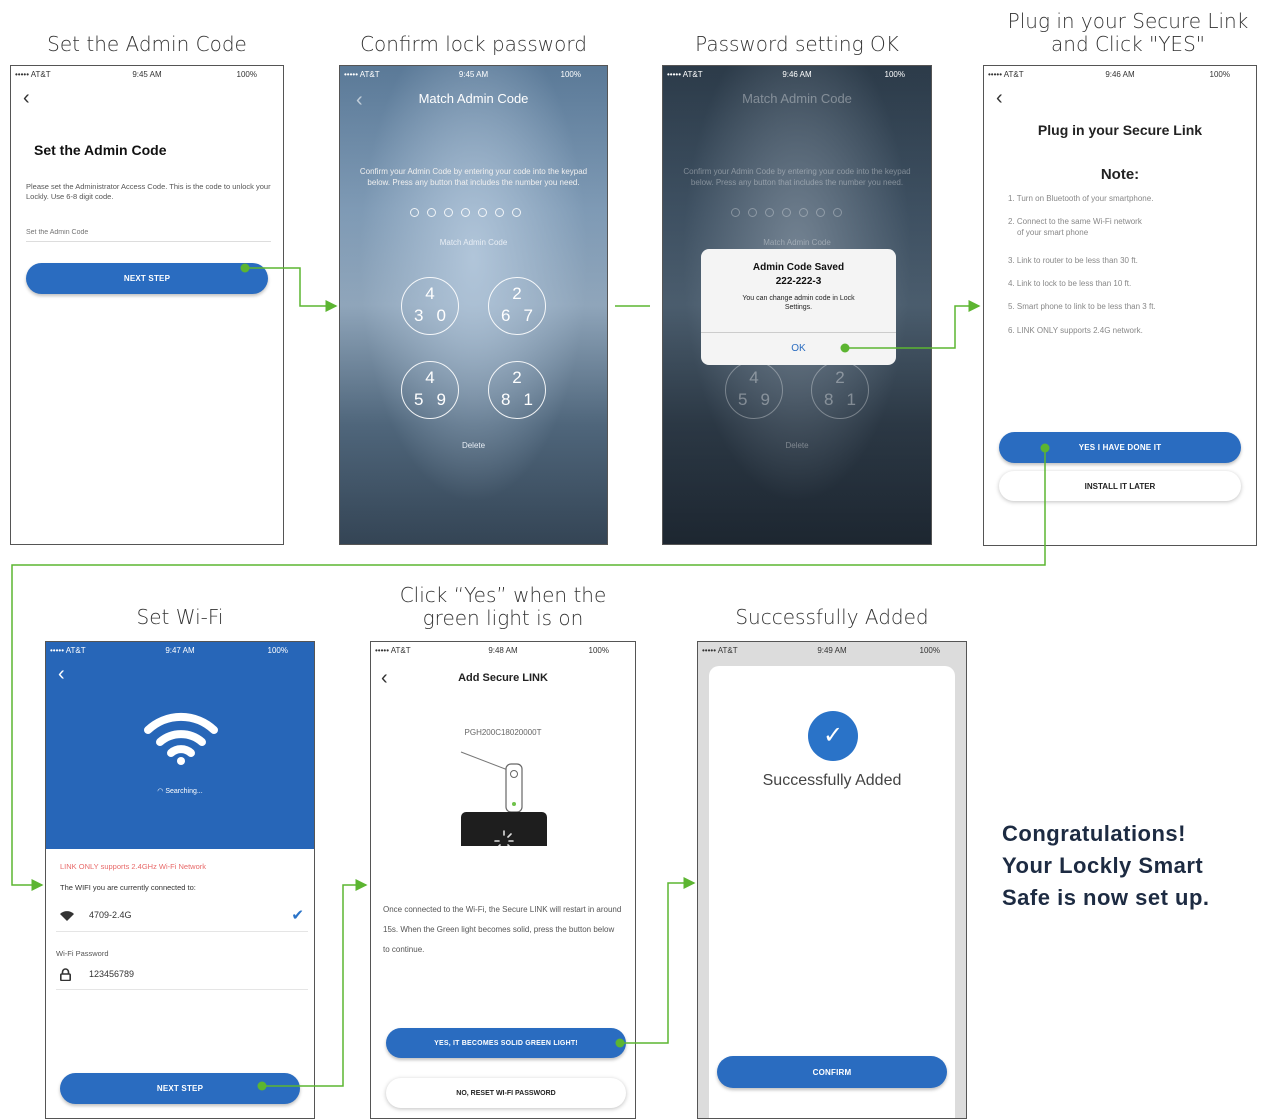  I want to click on admin-code-input, so click(148, 233).